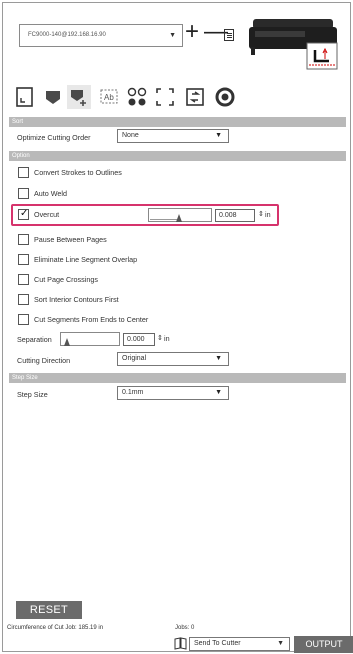  I want to click on auto-weld-checkbox, so click(23, 193).